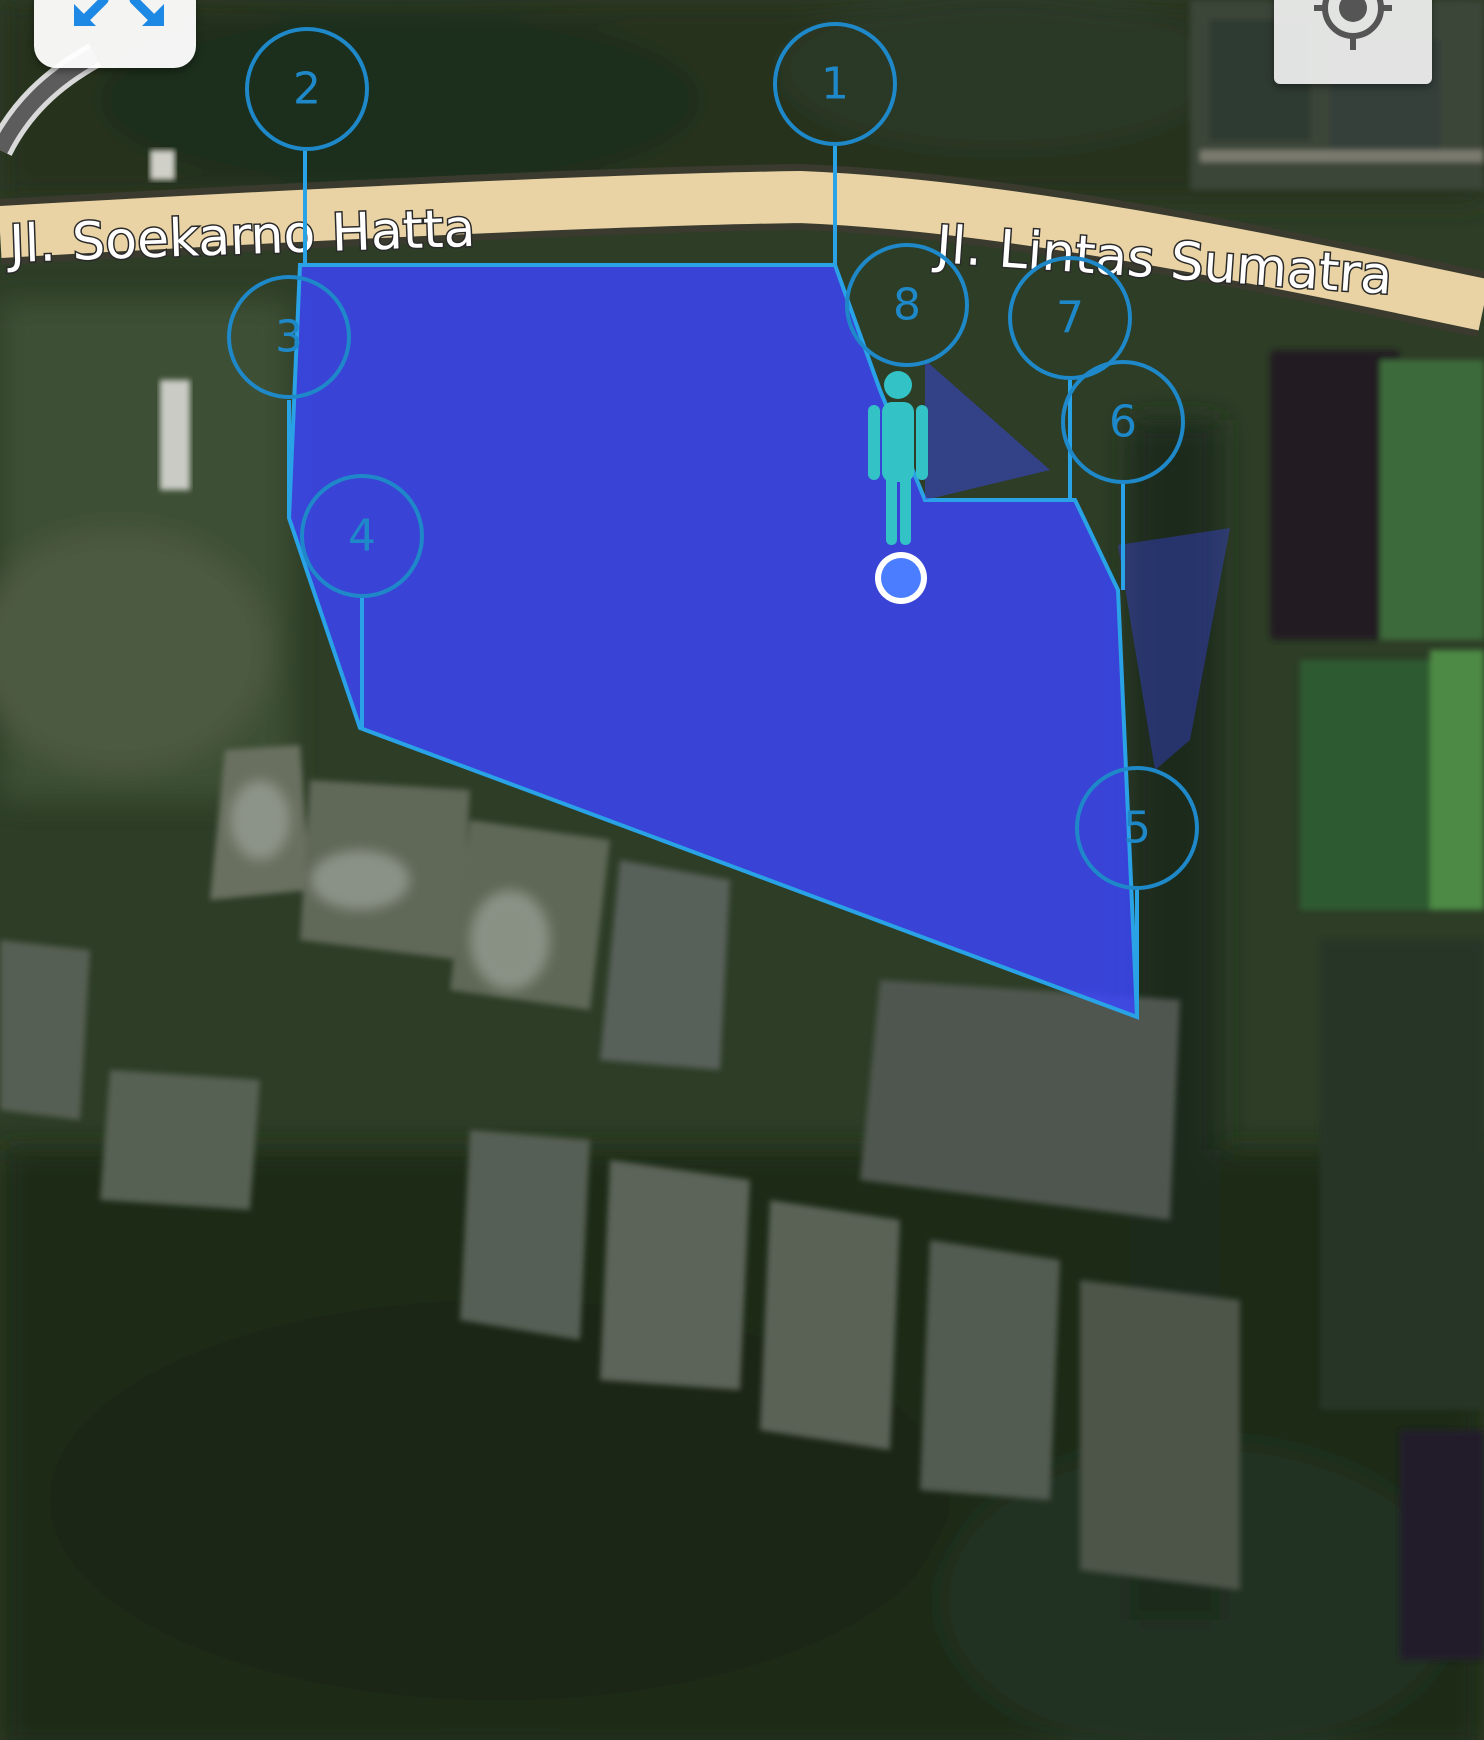 The height and width of the screenshot is (1740, 1484). What do you see at coordinates (289, 337) in the screenshot?
I see `svg-text: 3` at bounding box center [289, 337].